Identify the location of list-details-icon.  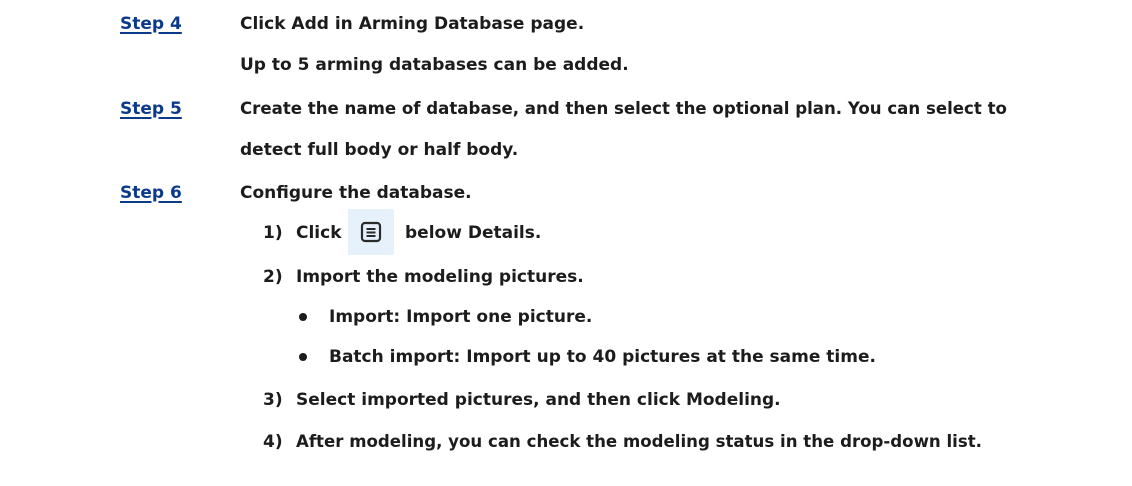
(371, 232).